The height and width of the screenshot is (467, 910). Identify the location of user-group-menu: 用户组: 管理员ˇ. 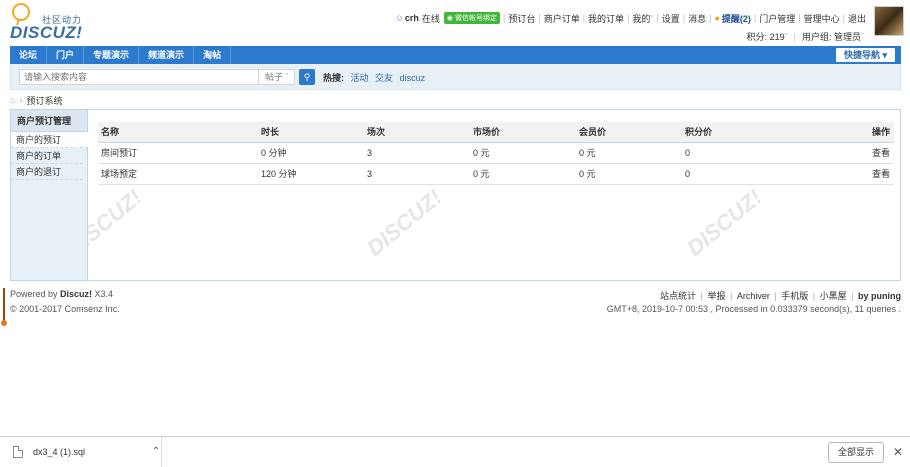
(833, 36).